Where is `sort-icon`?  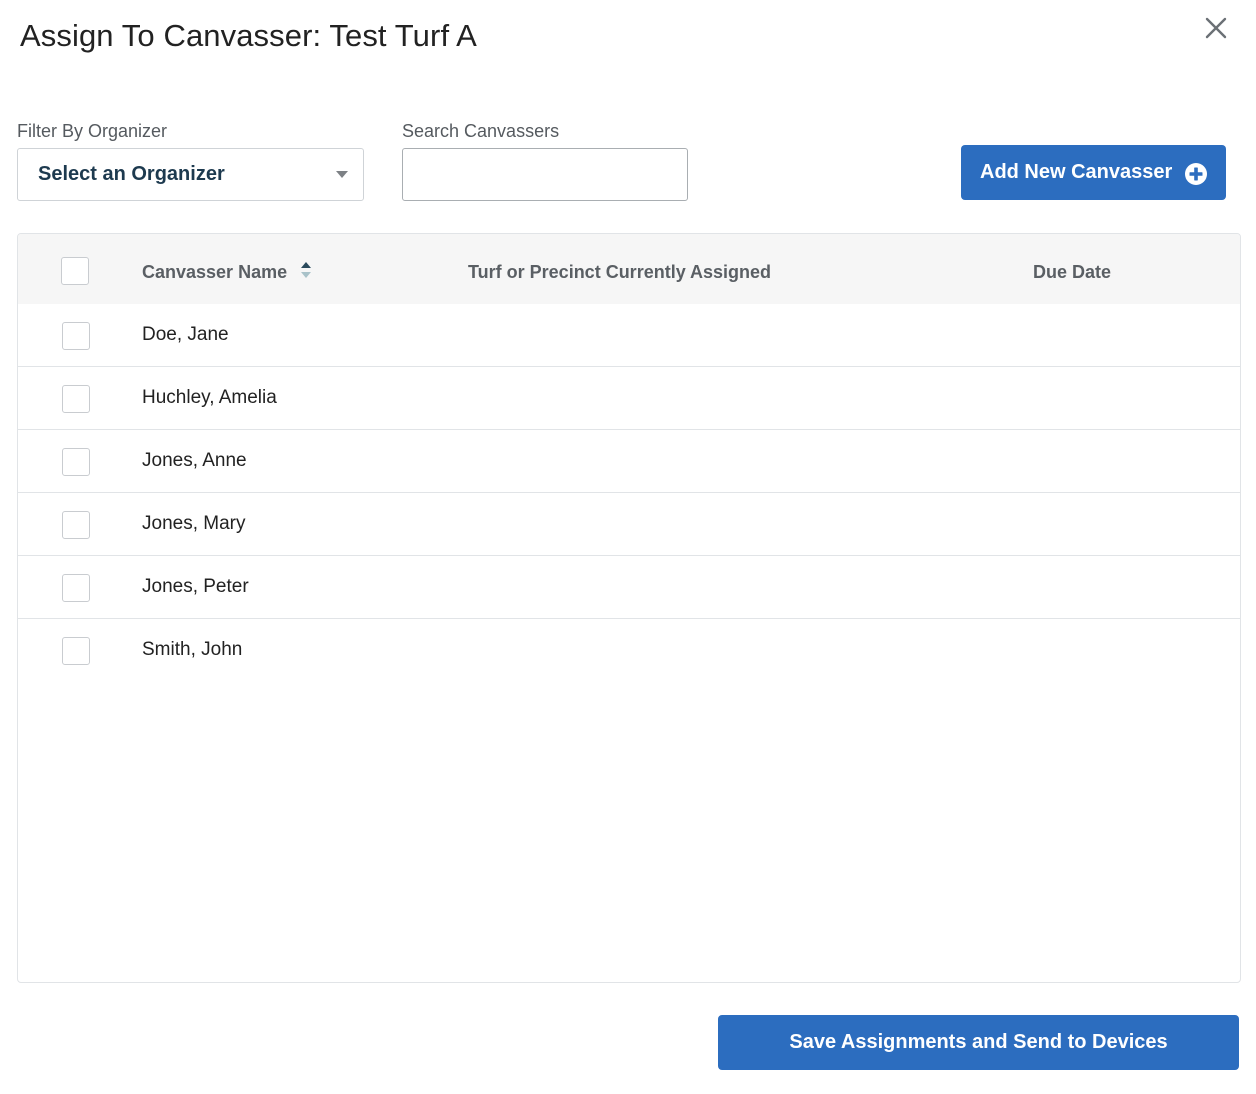 sort-icon is located at coordinates (306, 270).